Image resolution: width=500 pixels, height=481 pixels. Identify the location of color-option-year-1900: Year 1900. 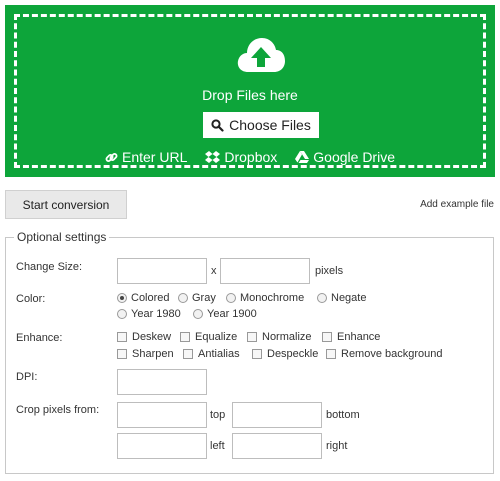
(225, 314).